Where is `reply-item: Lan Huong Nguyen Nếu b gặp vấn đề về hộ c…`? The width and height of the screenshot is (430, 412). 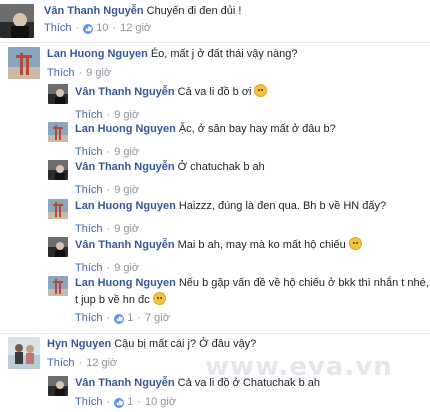 reply-item: Lan Huong Nguyen Nếu b gặp vấn đề về hộ c… is located at coordinates (238, 300).